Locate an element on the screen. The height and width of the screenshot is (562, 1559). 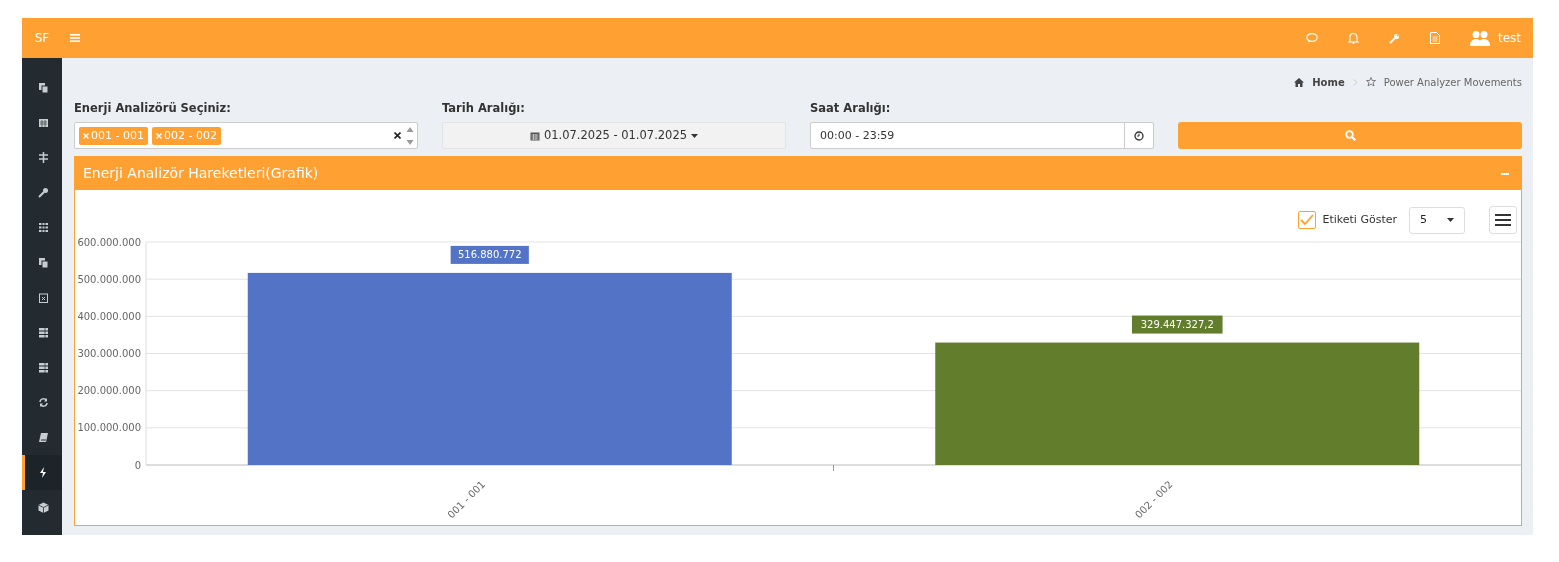
count-select: 5 is located at coordinates (1437, 220).